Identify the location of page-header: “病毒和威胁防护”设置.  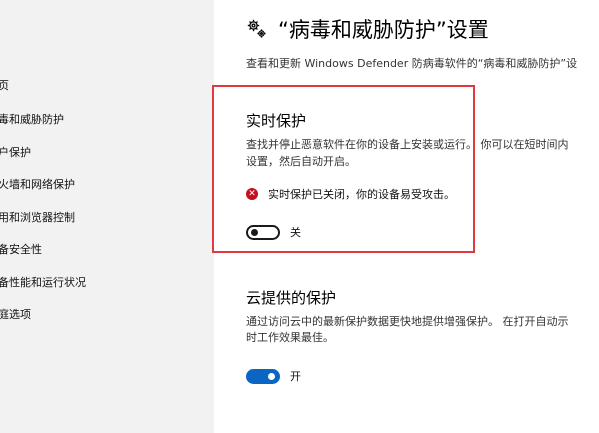
(367, 29).